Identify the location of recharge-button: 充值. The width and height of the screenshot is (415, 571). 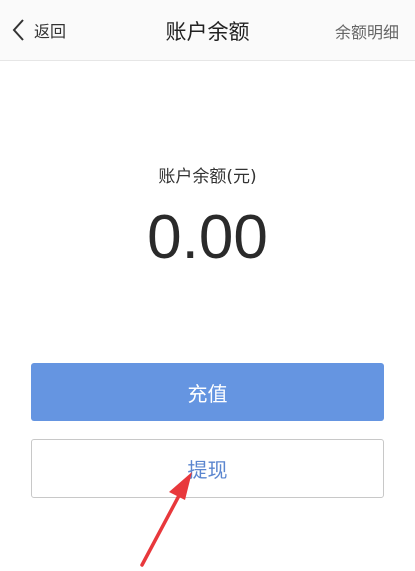
(207, 392).